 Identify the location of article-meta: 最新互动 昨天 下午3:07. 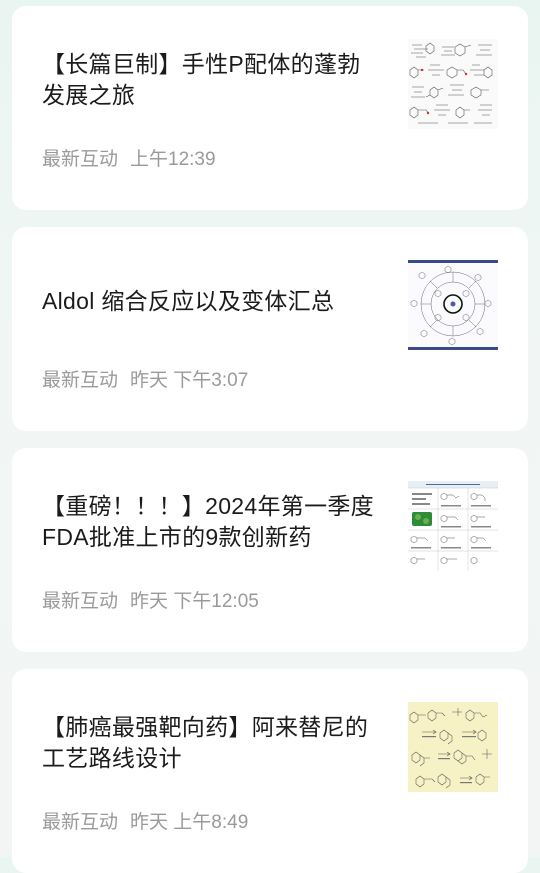
(145, 381).